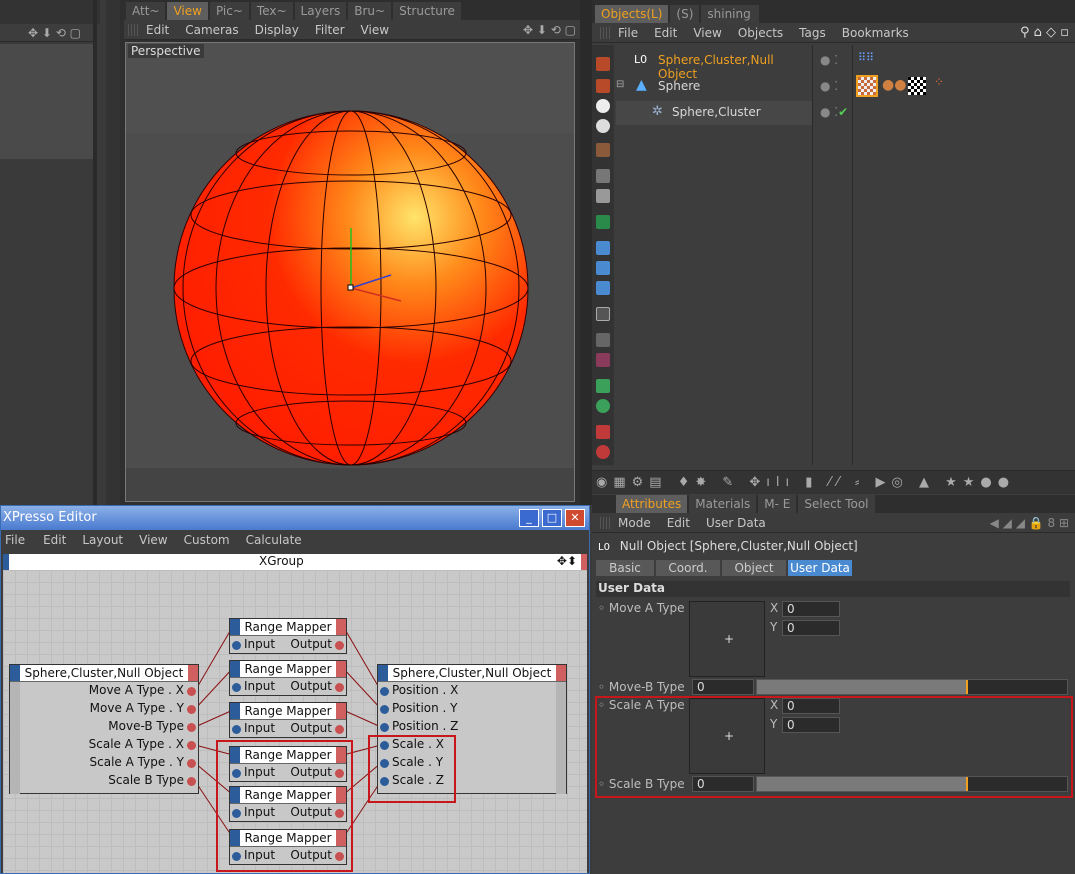 The height and width of the screenshot is (874, 1075). Describe the element at coordinates (427, 11) in the screenshot. I see `tab-structure: Structure` at that location.